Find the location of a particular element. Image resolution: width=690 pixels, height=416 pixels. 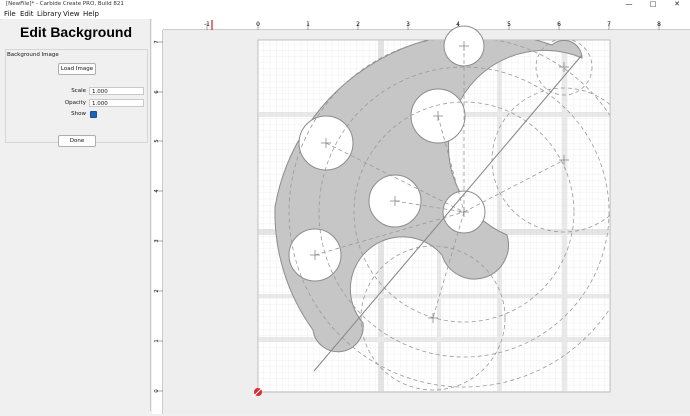

ruler-left-label: 1 is located at coordinates (157, 341).